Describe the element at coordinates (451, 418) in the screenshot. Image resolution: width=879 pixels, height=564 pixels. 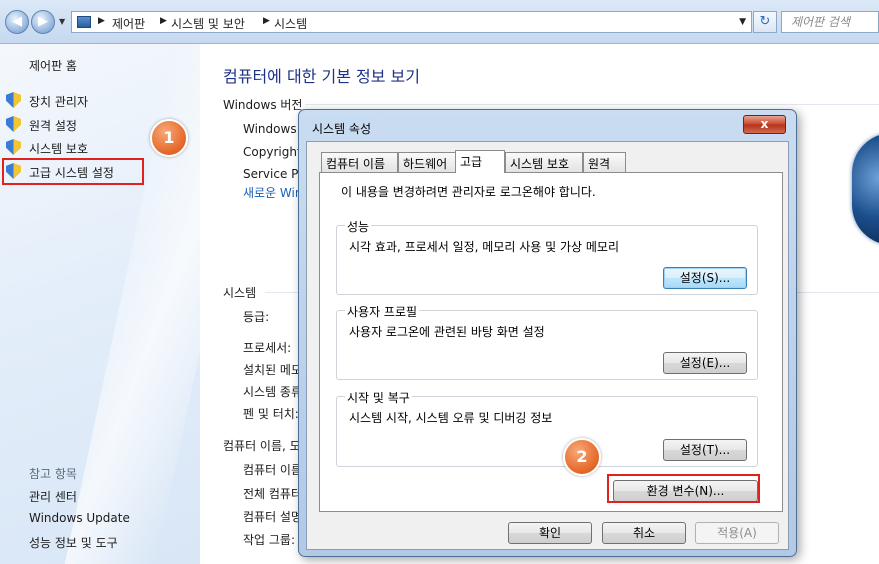
I see `startup-recovery-description: 시스템 시작, 시스템 오류 및 디버깅 정보` at that location.